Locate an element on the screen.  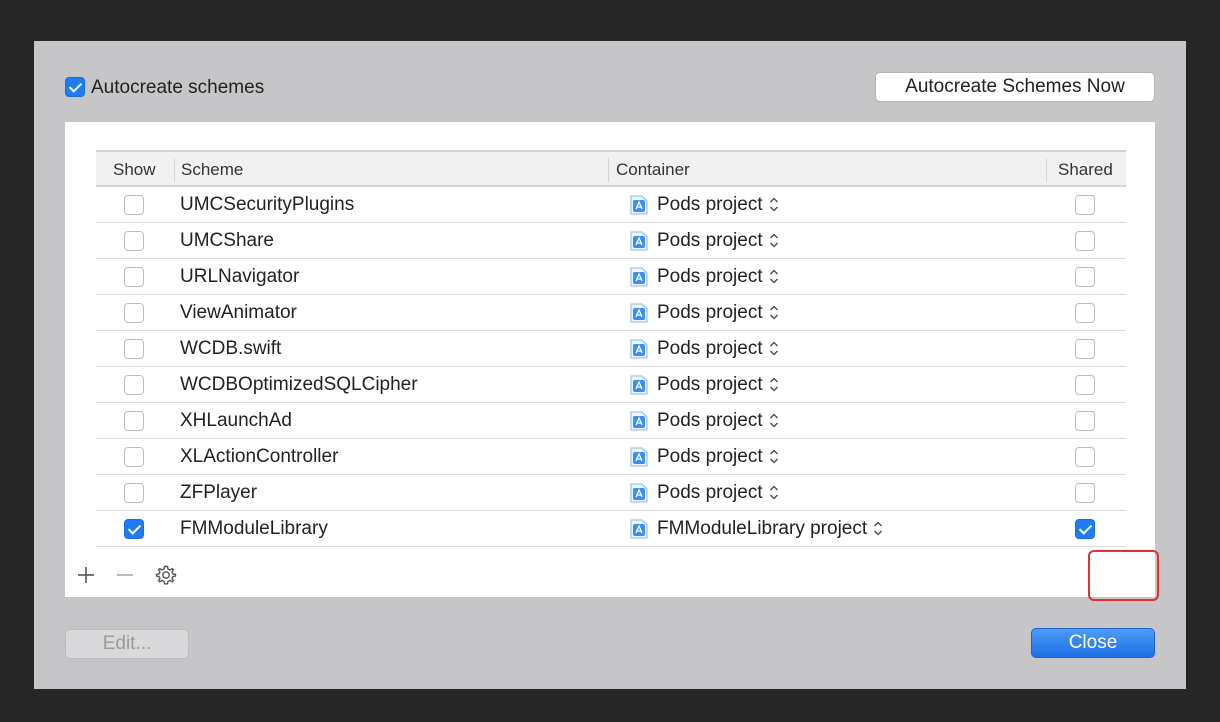
table-row: XHLaunchAd Pods project is located at coordinates (611, 421).